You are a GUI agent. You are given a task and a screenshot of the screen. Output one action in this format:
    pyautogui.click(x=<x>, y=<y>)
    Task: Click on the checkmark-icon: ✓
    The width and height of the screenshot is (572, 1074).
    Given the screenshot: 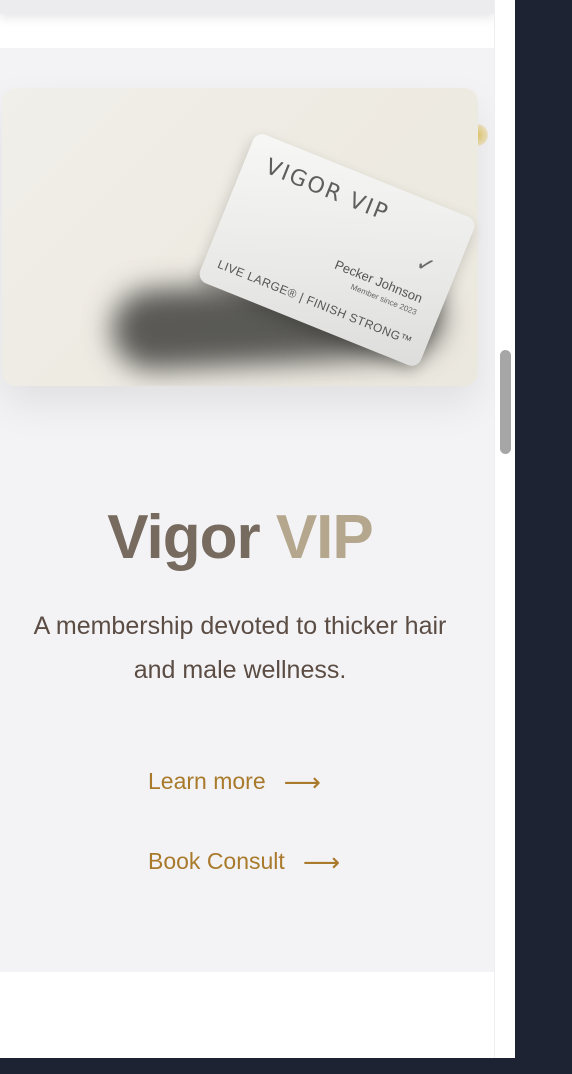 What is the action you would take?
    pyautogui.click(x=425, y=264)
    